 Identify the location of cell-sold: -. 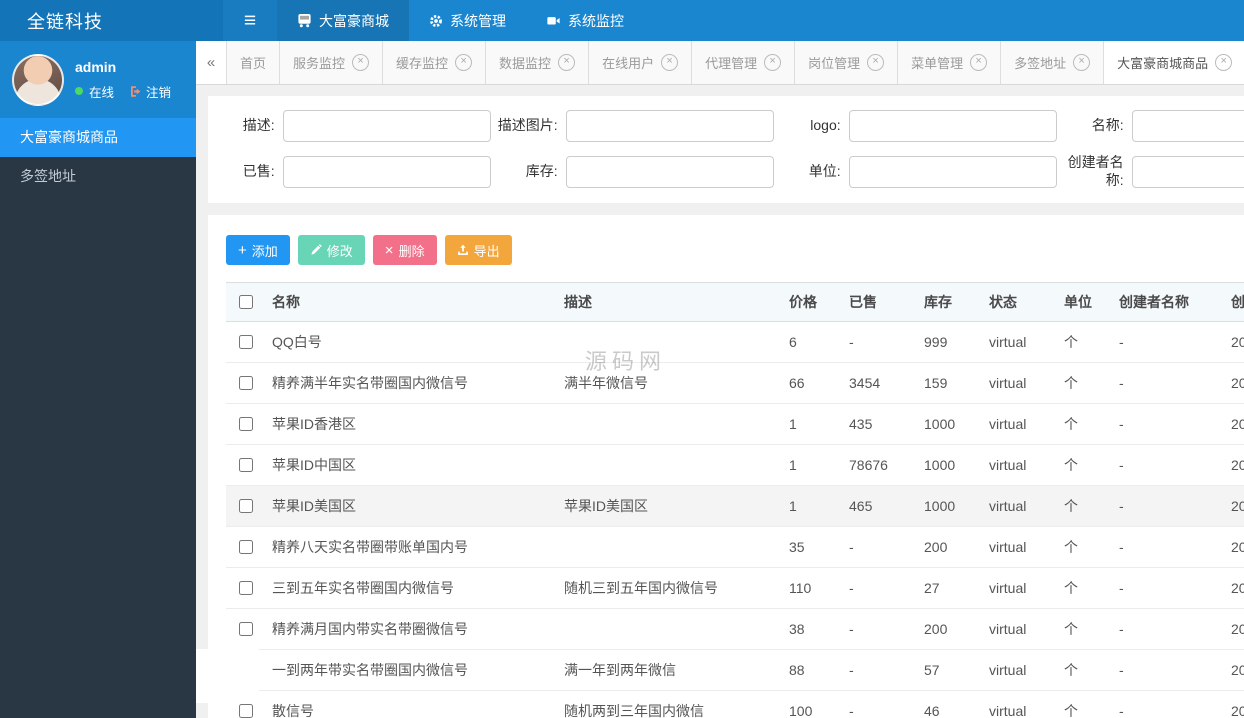
(878, 547).